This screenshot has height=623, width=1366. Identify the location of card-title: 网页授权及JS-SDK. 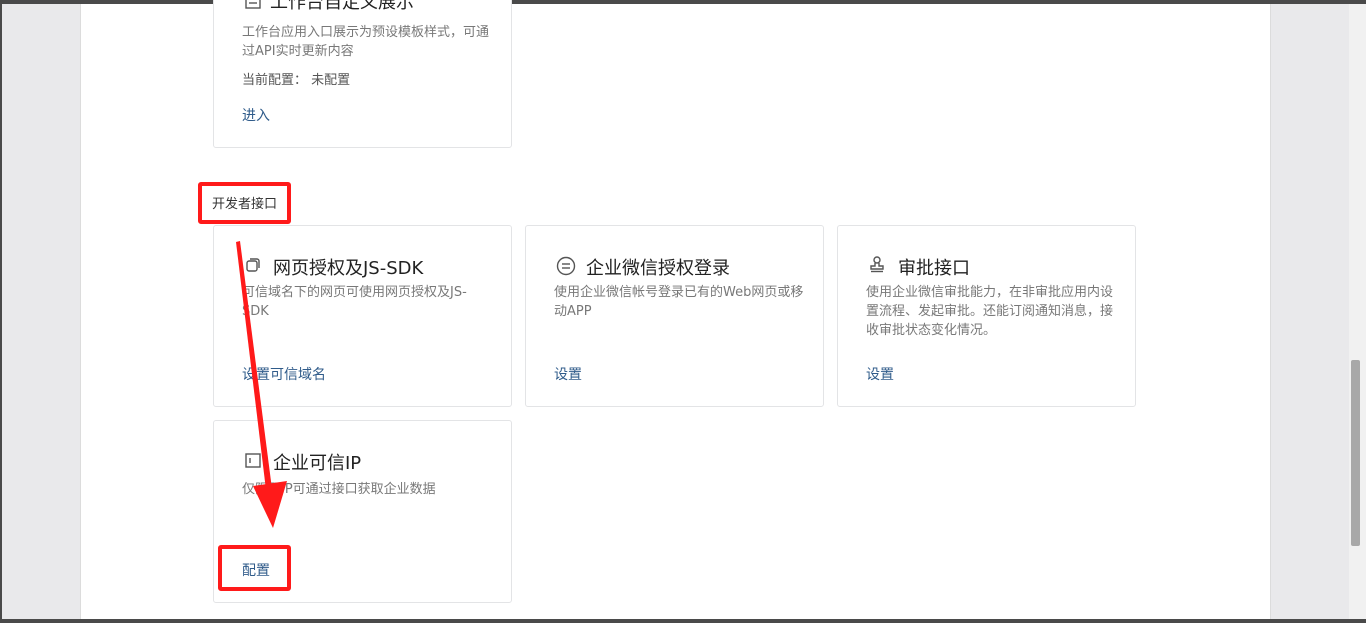
(348, 268).